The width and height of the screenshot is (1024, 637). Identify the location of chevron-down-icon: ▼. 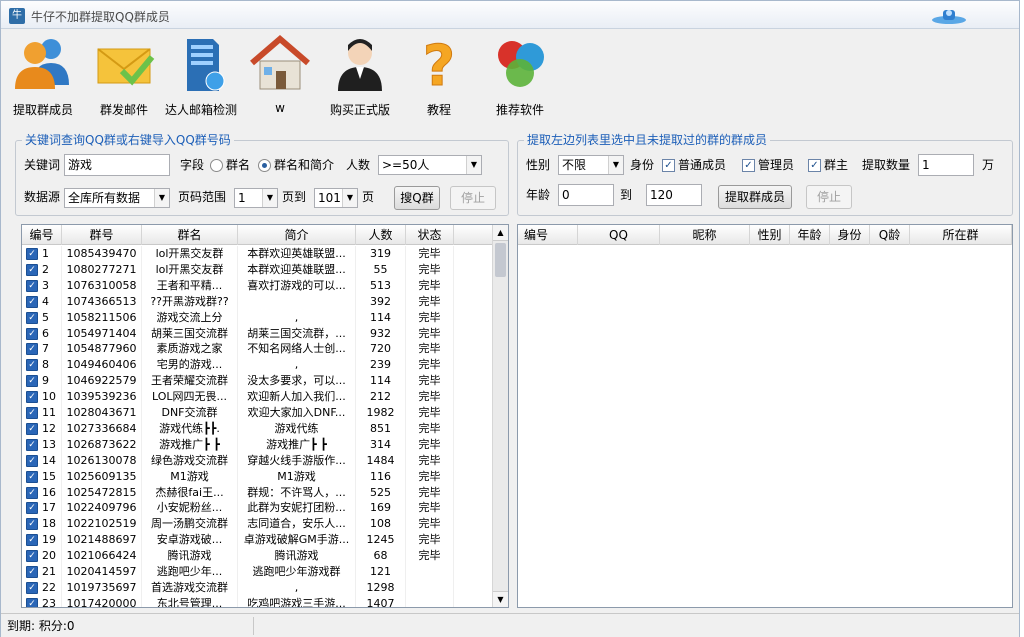
(615, 165).